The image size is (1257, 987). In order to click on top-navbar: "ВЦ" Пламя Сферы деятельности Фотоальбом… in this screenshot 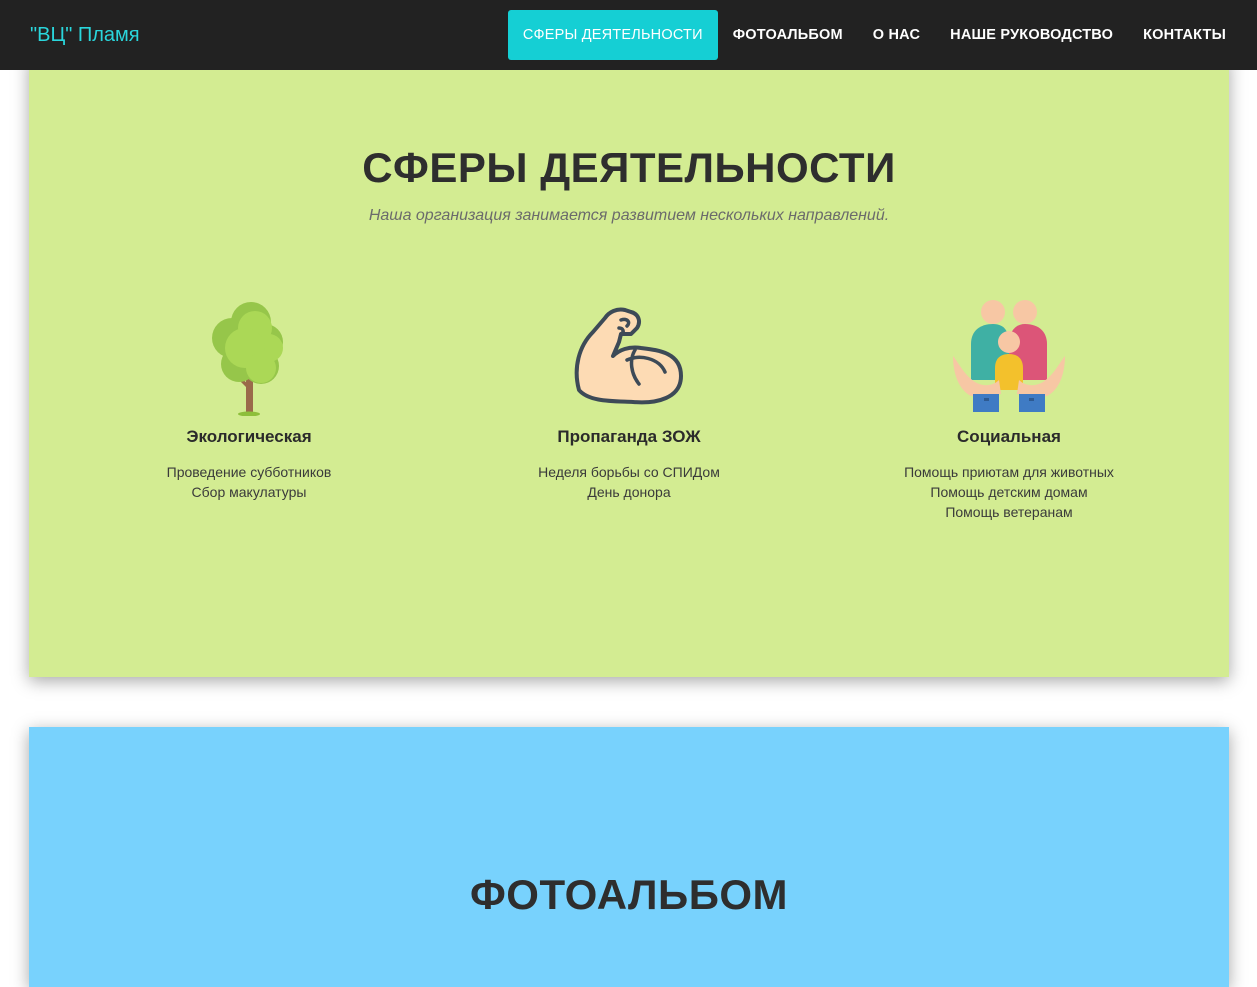, I will do `click(628, 35)`.